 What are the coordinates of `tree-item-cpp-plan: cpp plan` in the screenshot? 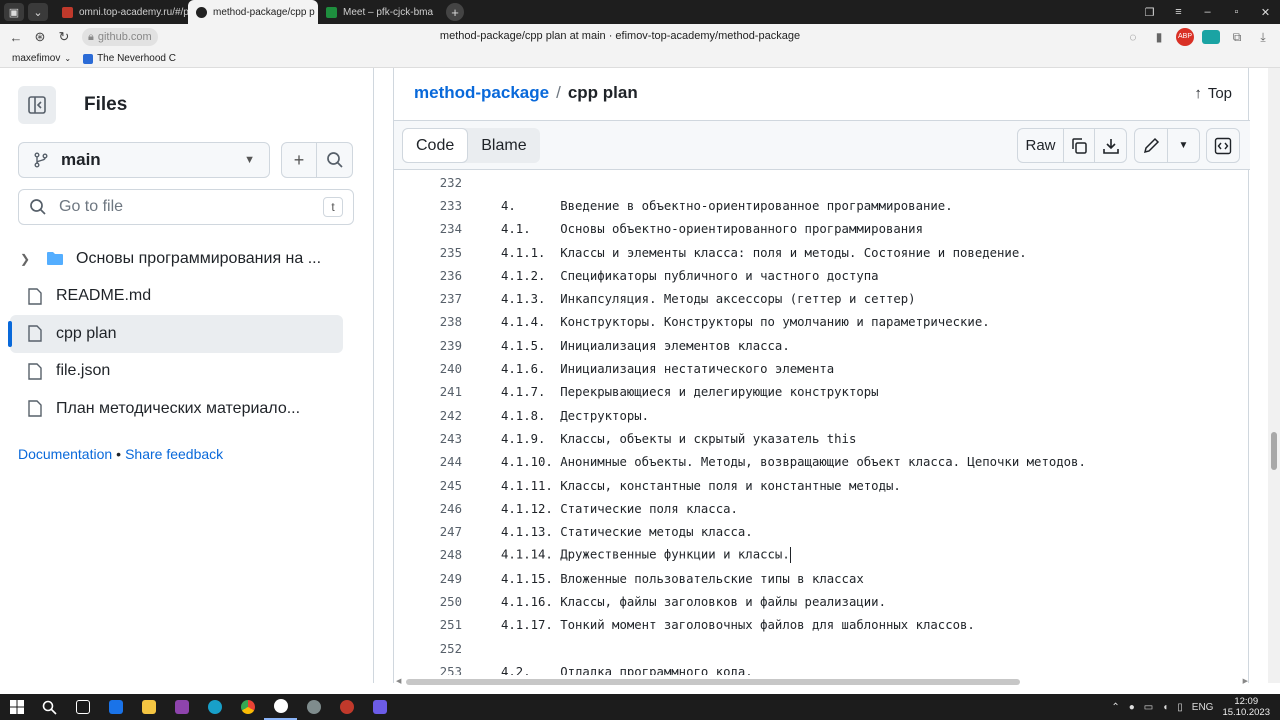 It's located at (175, 334).